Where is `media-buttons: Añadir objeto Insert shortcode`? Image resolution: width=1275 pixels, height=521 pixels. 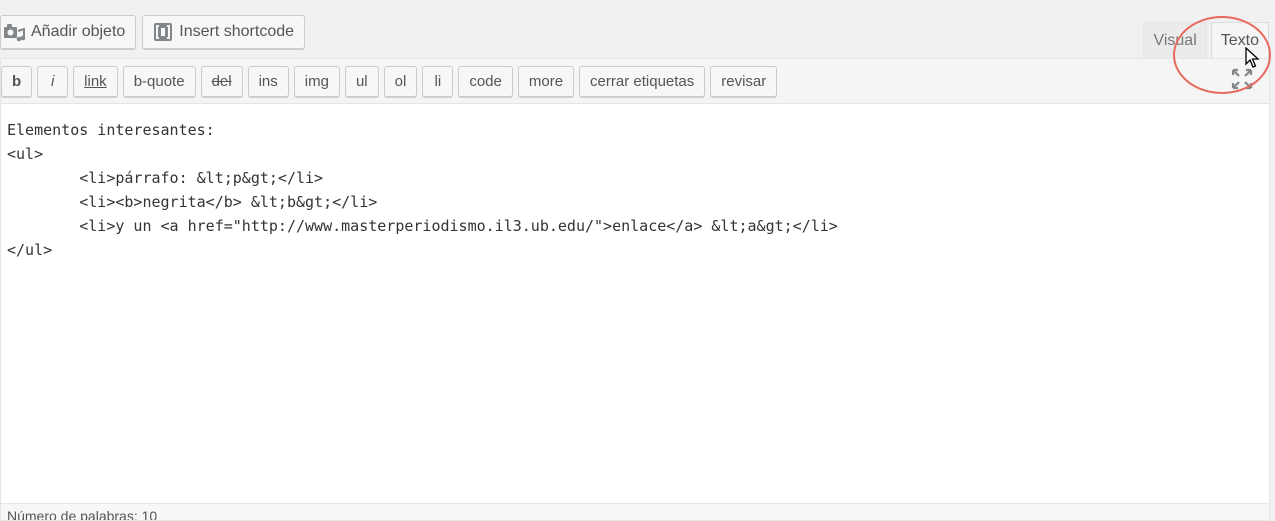
media-buttons: Añadir objeto Insert shortcode is located at coordinates (153, 32).